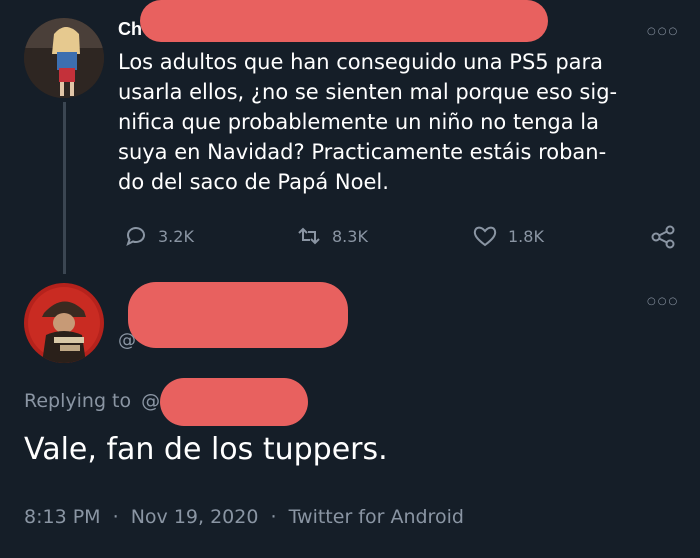 This screenshot has width=700, height=558. I want to click on heart-icon, so click(485, 236).